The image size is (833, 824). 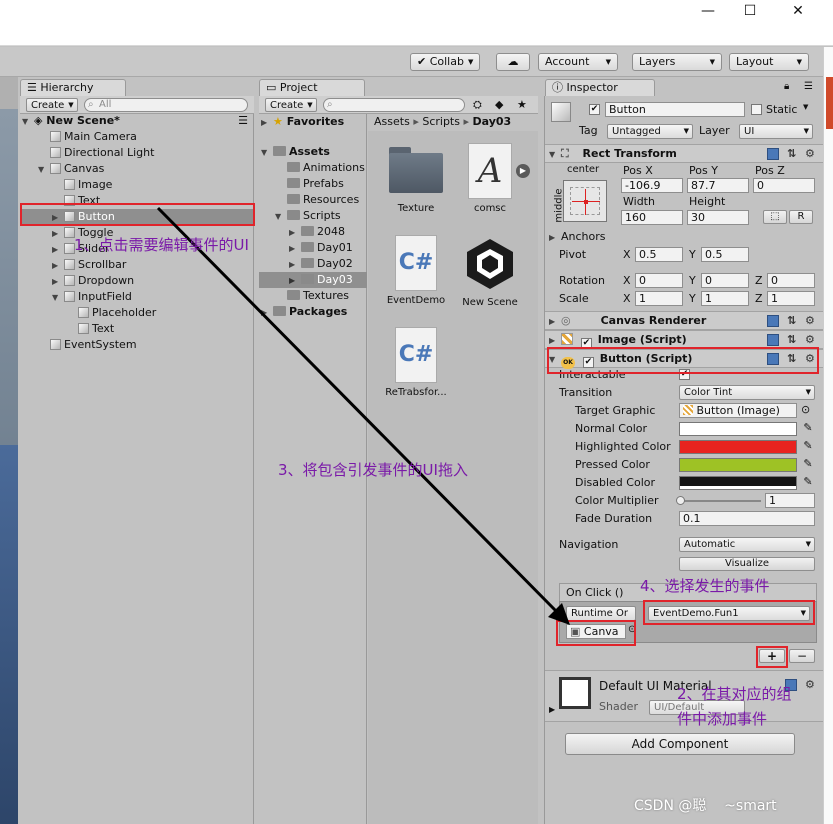 What do you see at coordinates (373, 470) in the screenshot?
I see `annotation-step3: 3、将包含引发事件的UI拖入` at bounding box center [373, 470].